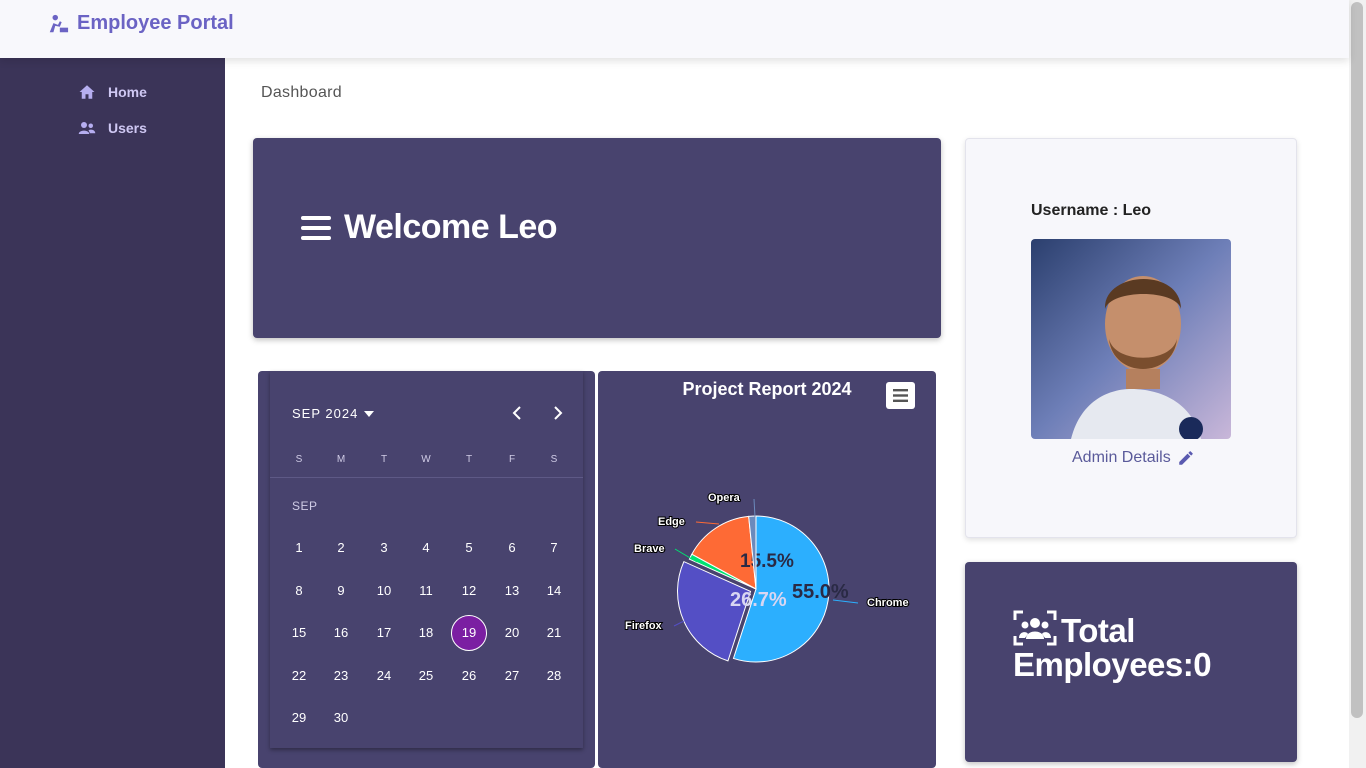 Image resolution: width=1366 pixels, height=768 pixels. I want to click on chevron-right-icon, so click(558, 413).